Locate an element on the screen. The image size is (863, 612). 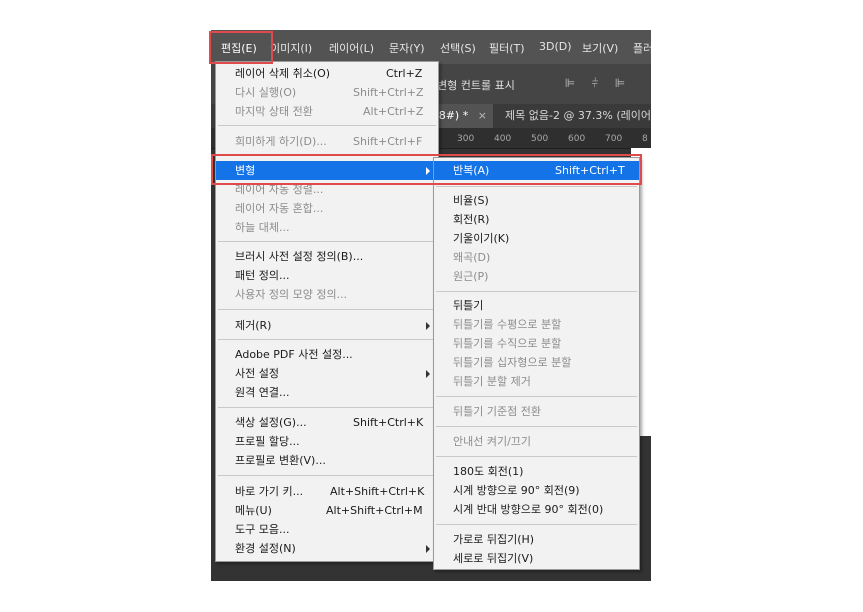
menu-item-flip-vertical: 세로로 뒤집기(V) is located at coordinates (536, 558).